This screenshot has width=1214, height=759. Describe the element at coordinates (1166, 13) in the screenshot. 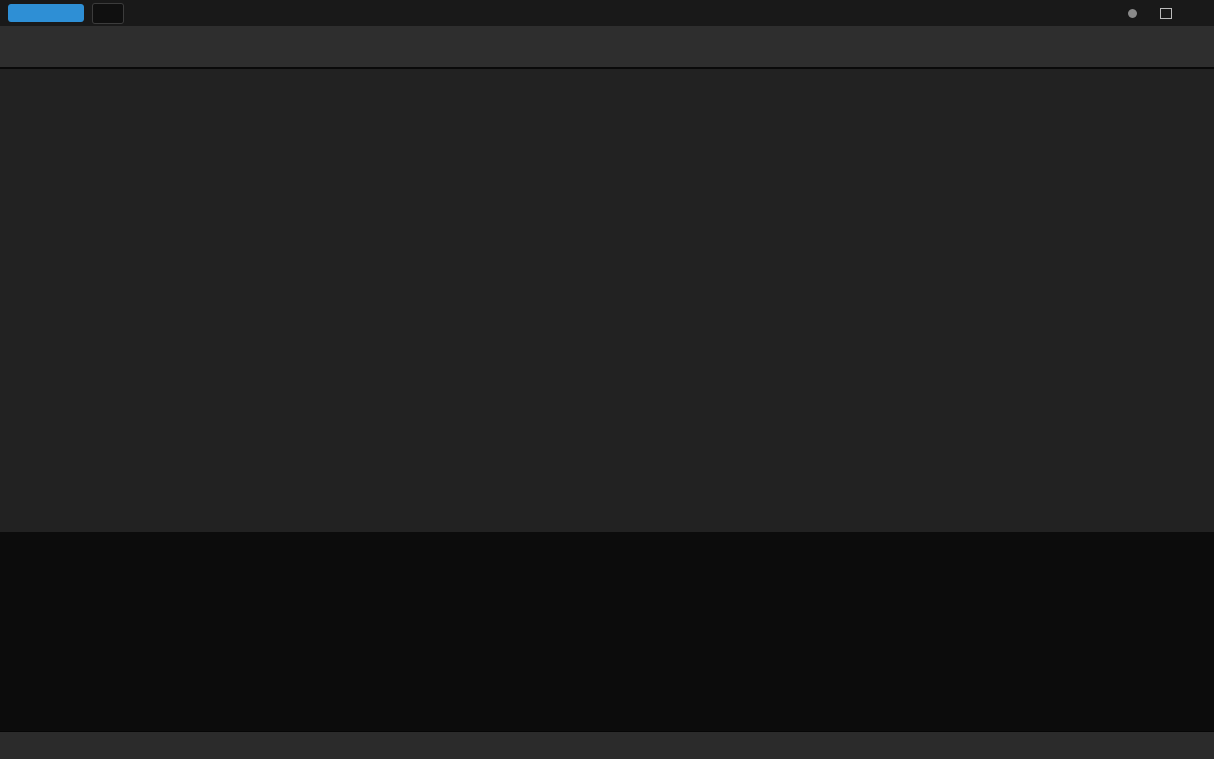

I see `restore-window-icon` at that location.